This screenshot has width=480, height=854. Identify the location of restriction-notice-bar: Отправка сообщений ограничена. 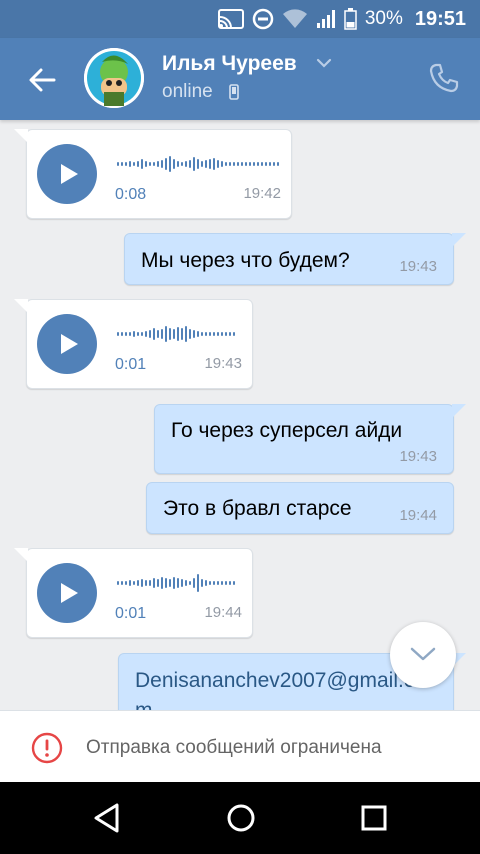
(240, 746).